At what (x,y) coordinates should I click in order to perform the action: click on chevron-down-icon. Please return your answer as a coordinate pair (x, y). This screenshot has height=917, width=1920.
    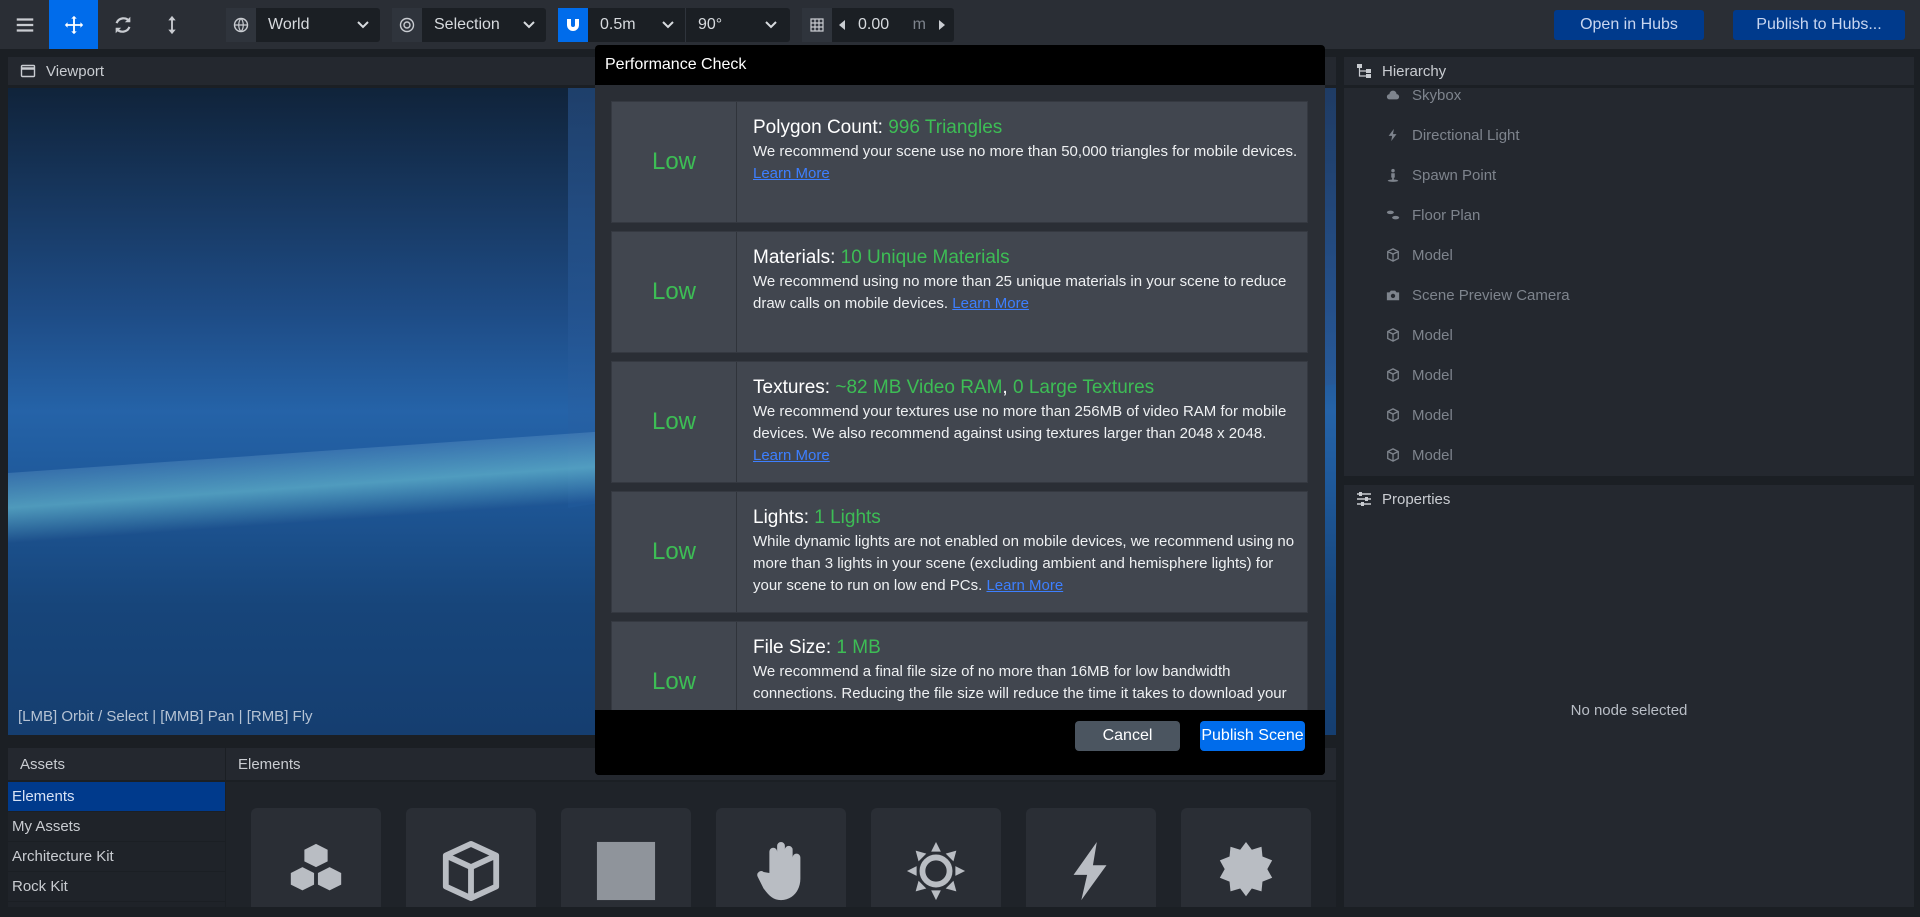
    Looking at the image, I should click on (668, 25).